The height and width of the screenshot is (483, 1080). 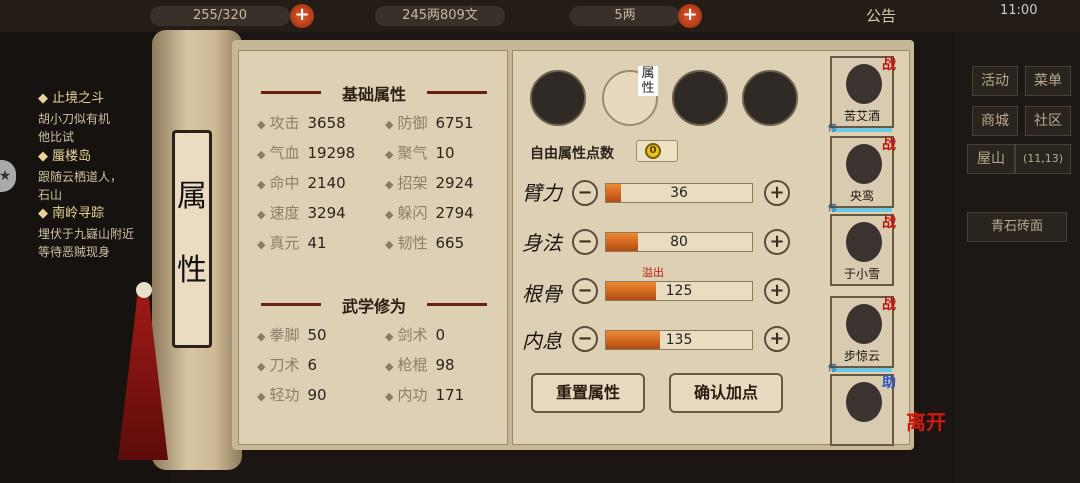 What do you see at coordinates (425, 243) in the screenshot?
I see `stat-toughness: ◆ 韧性 665` at bounding box center [425, 243].